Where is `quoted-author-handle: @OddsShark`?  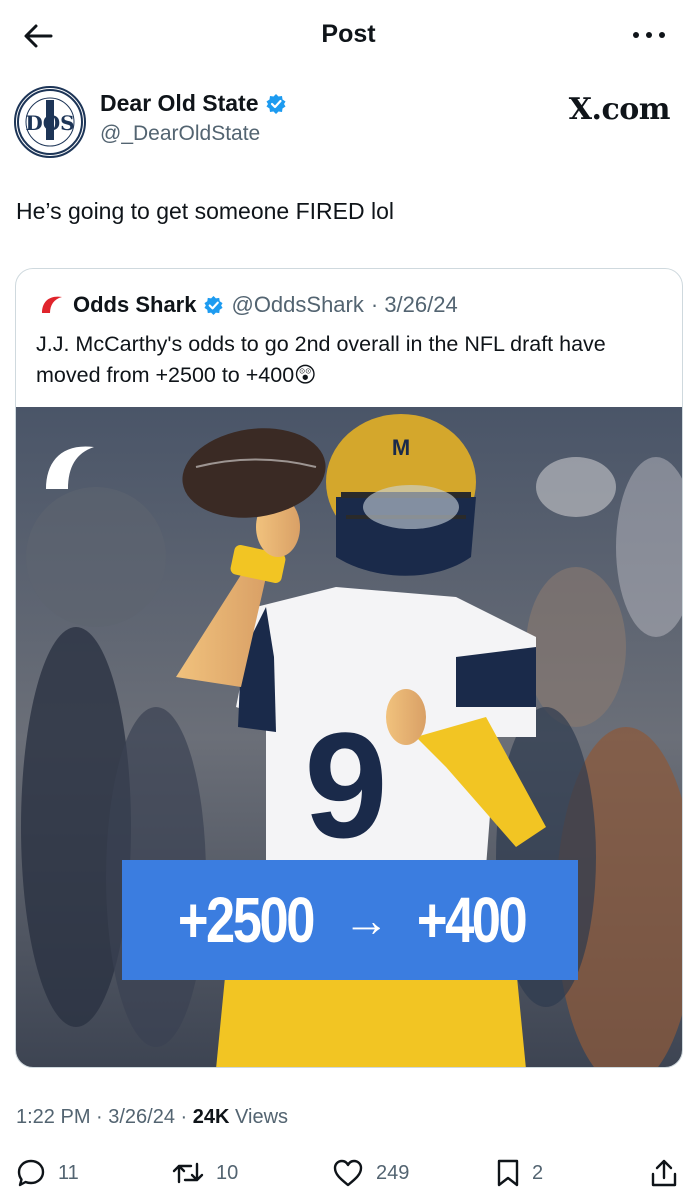 quoted-author-handle: @OddsShark is located at coordinates (297, 304).